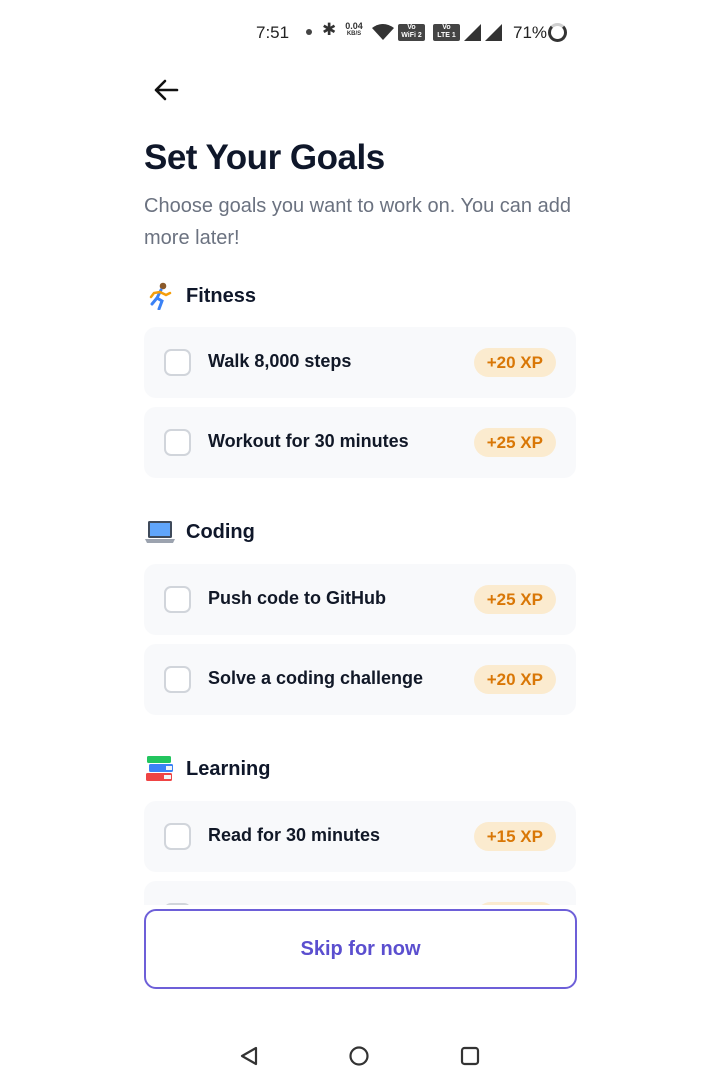  What do you see at coordinates (411, 27) in the screenshot?
I see `sim1-label-top: Vo` at bounding box center [411, 27].